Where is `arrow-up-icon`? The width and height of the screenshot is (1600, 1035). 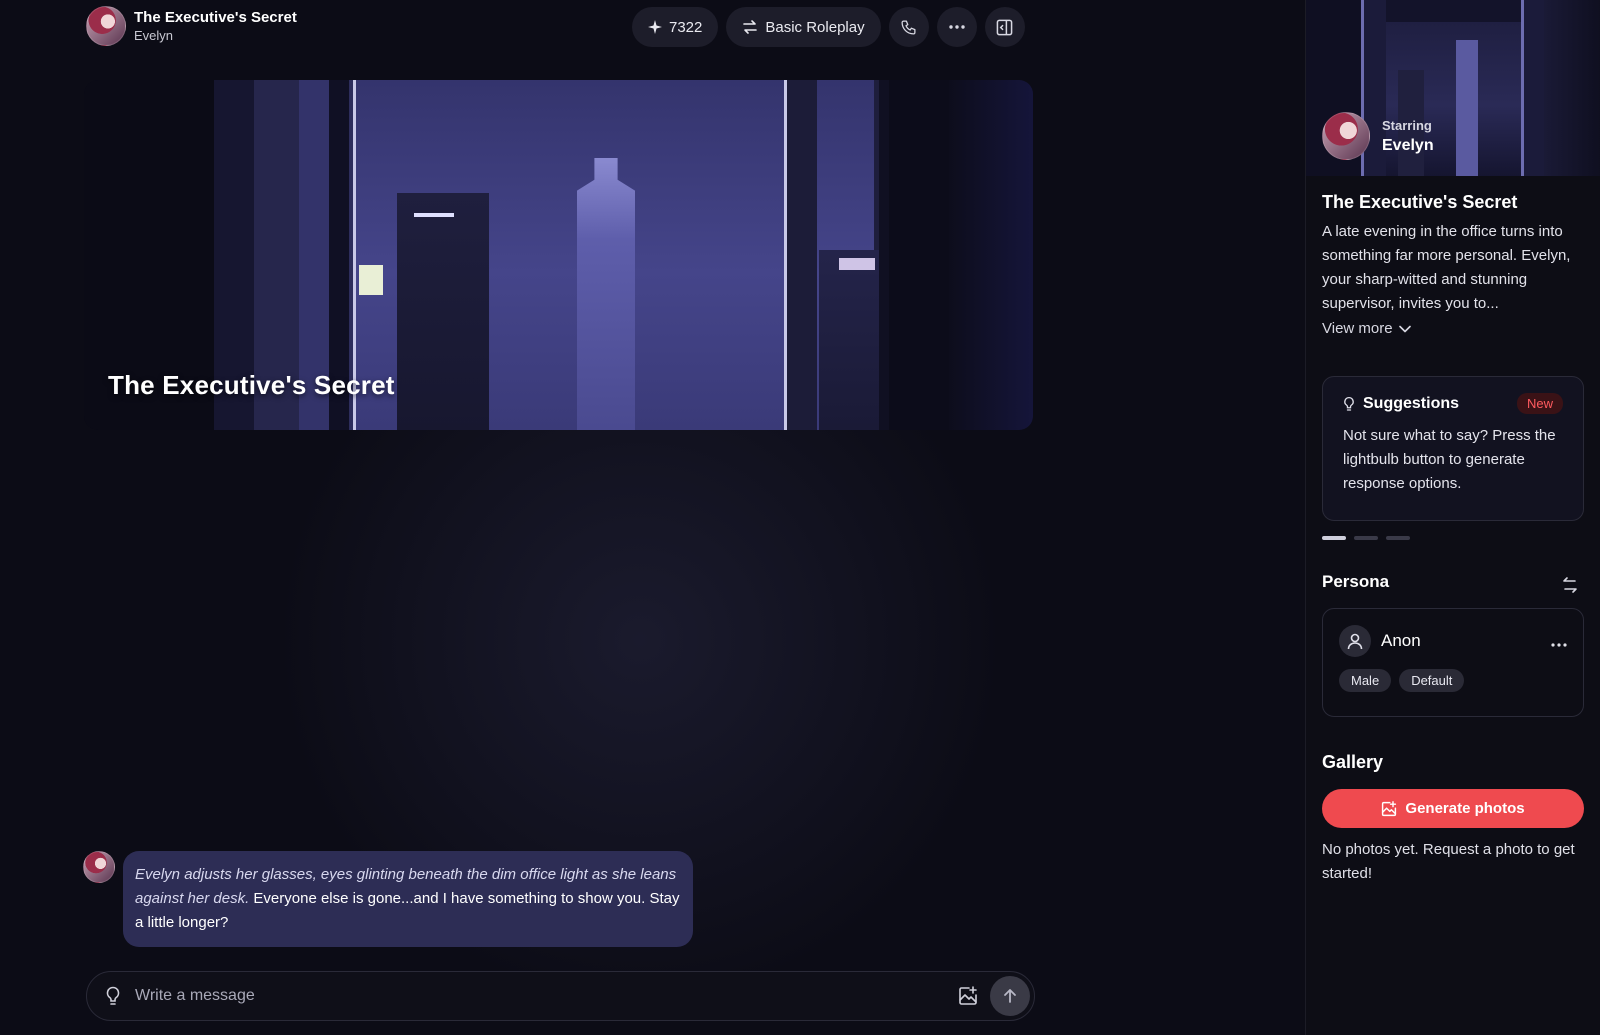 arrow-up-icon is located at coordinates (1010, 996).